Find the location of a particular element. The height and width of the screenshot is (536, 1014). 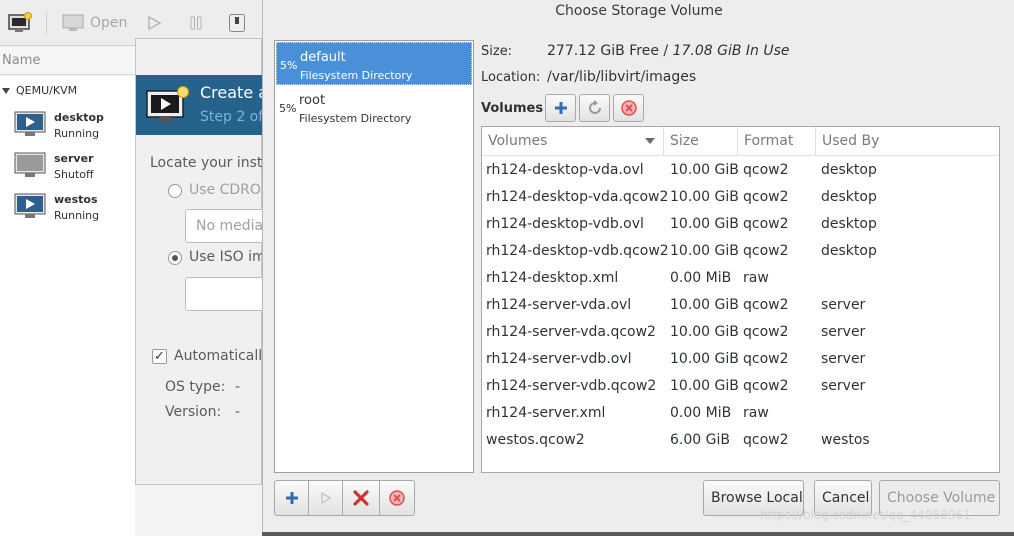

cell-volume-name: rh124-desktop-vda.ovl is located at coordinates (565, 169).